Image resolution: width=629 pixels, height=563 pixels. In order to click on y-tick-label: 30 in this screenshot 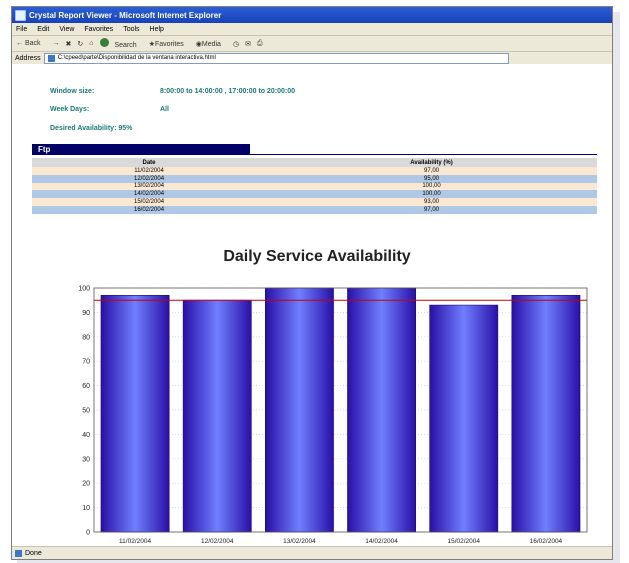, I will do `click(86, 459)`.